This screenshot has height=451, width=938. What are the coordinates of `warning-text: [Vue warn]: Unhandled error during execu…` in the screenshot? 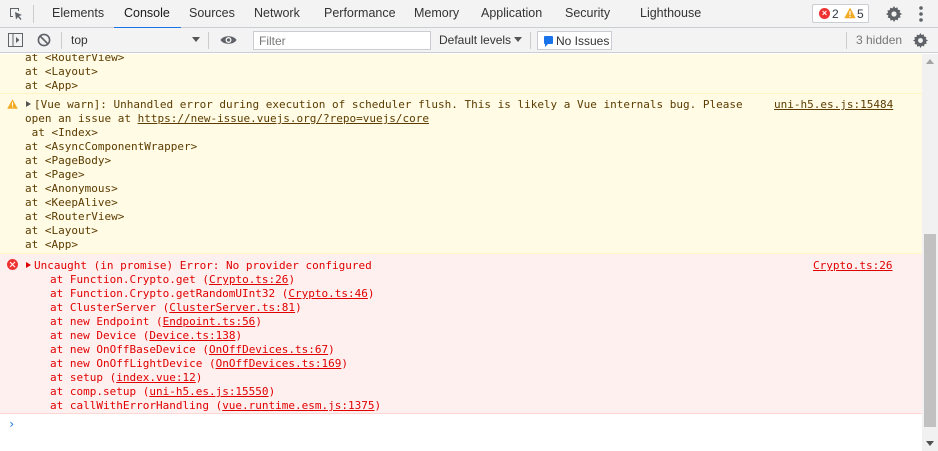 It's located at (388, 104).